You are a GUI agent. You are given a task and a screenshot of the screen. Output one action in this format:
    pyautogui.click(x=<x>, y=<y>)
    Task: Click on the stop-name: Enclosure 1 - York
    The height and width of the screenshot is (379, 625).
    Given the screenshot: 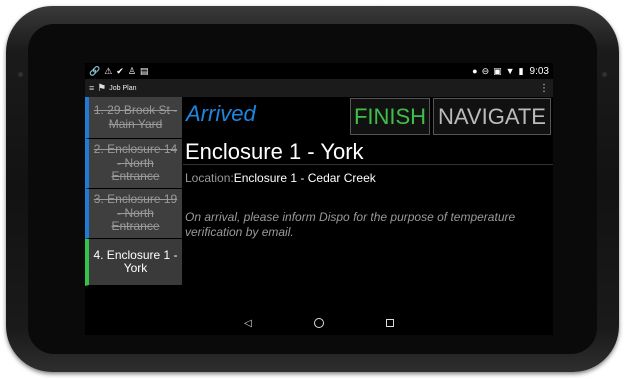 What is the action you would take?
    pyautogui.click(x=274, y=151)
    